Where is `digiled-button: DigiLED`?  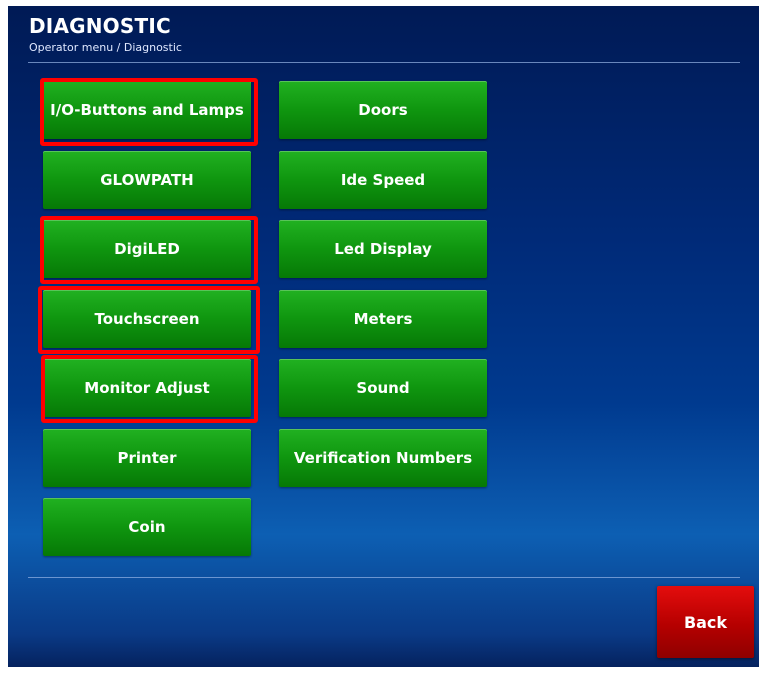 digiled-button: DigiLED is located at coordinates (147, 249).